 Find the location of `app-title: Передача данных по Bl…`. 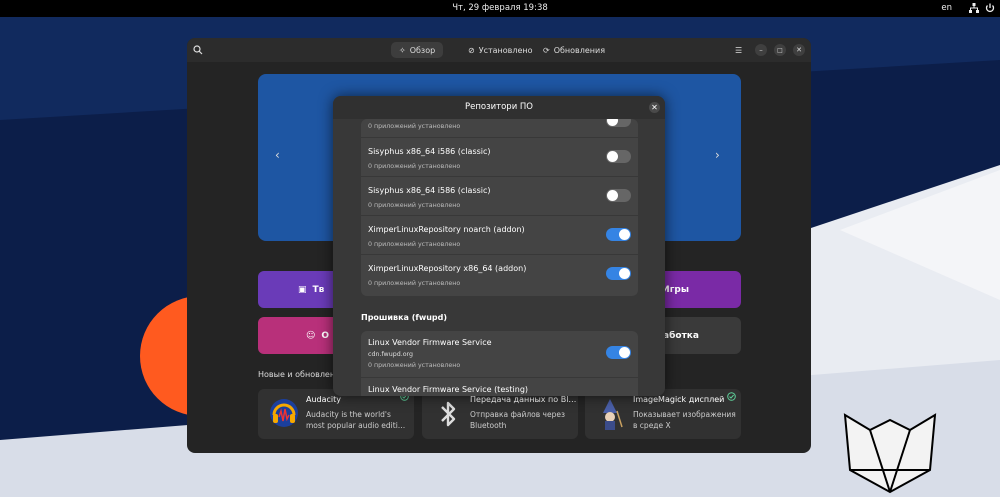

app-title: Передача данных по Bl… is located at coordinates (523, 399).